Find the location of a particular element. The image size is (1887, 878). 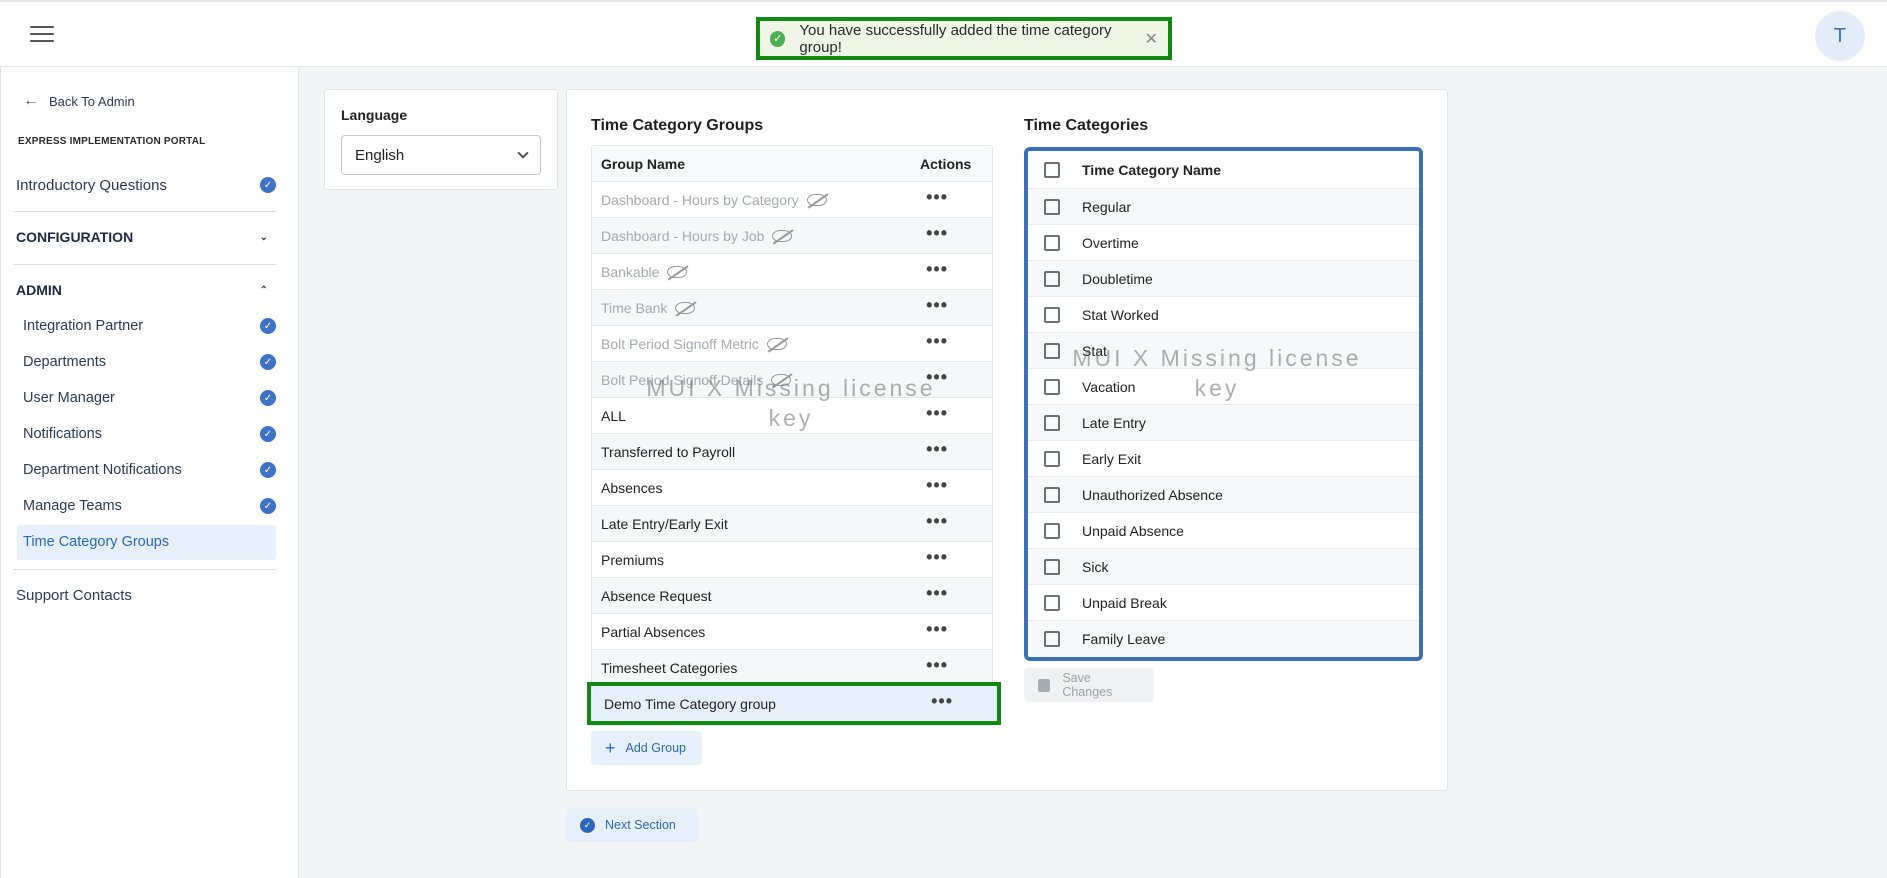

group-name-text: Bolt Period Signoff Details is located at coordinates (682, 379).